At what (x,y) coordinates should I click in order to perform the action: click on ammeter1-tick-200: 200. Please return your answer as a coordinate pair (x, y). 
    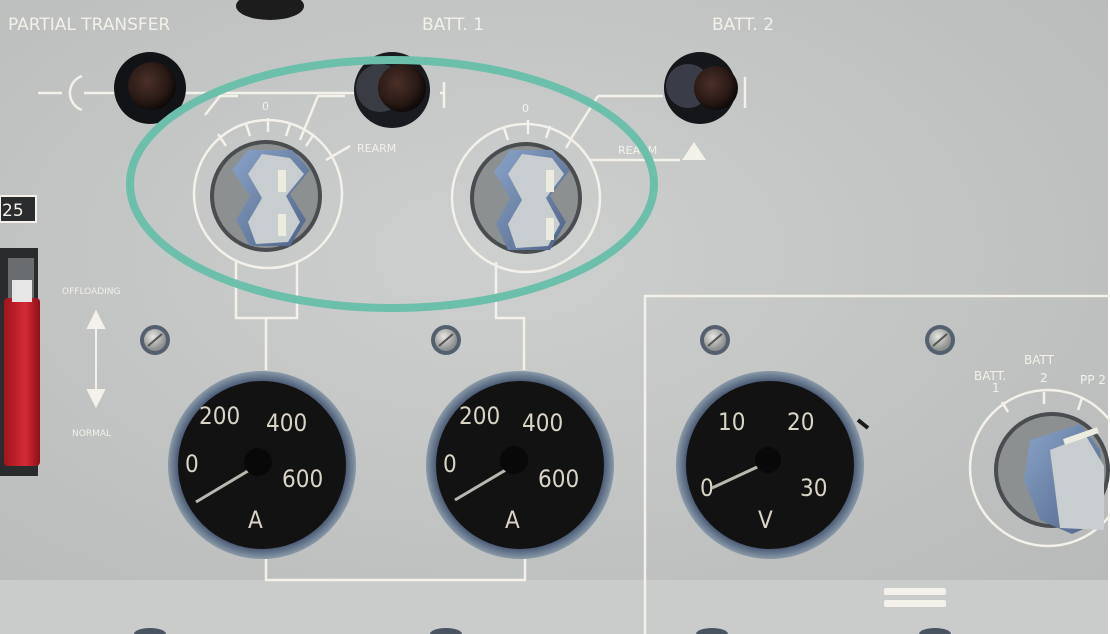
    Looking at the image, I should click on (219, 416).